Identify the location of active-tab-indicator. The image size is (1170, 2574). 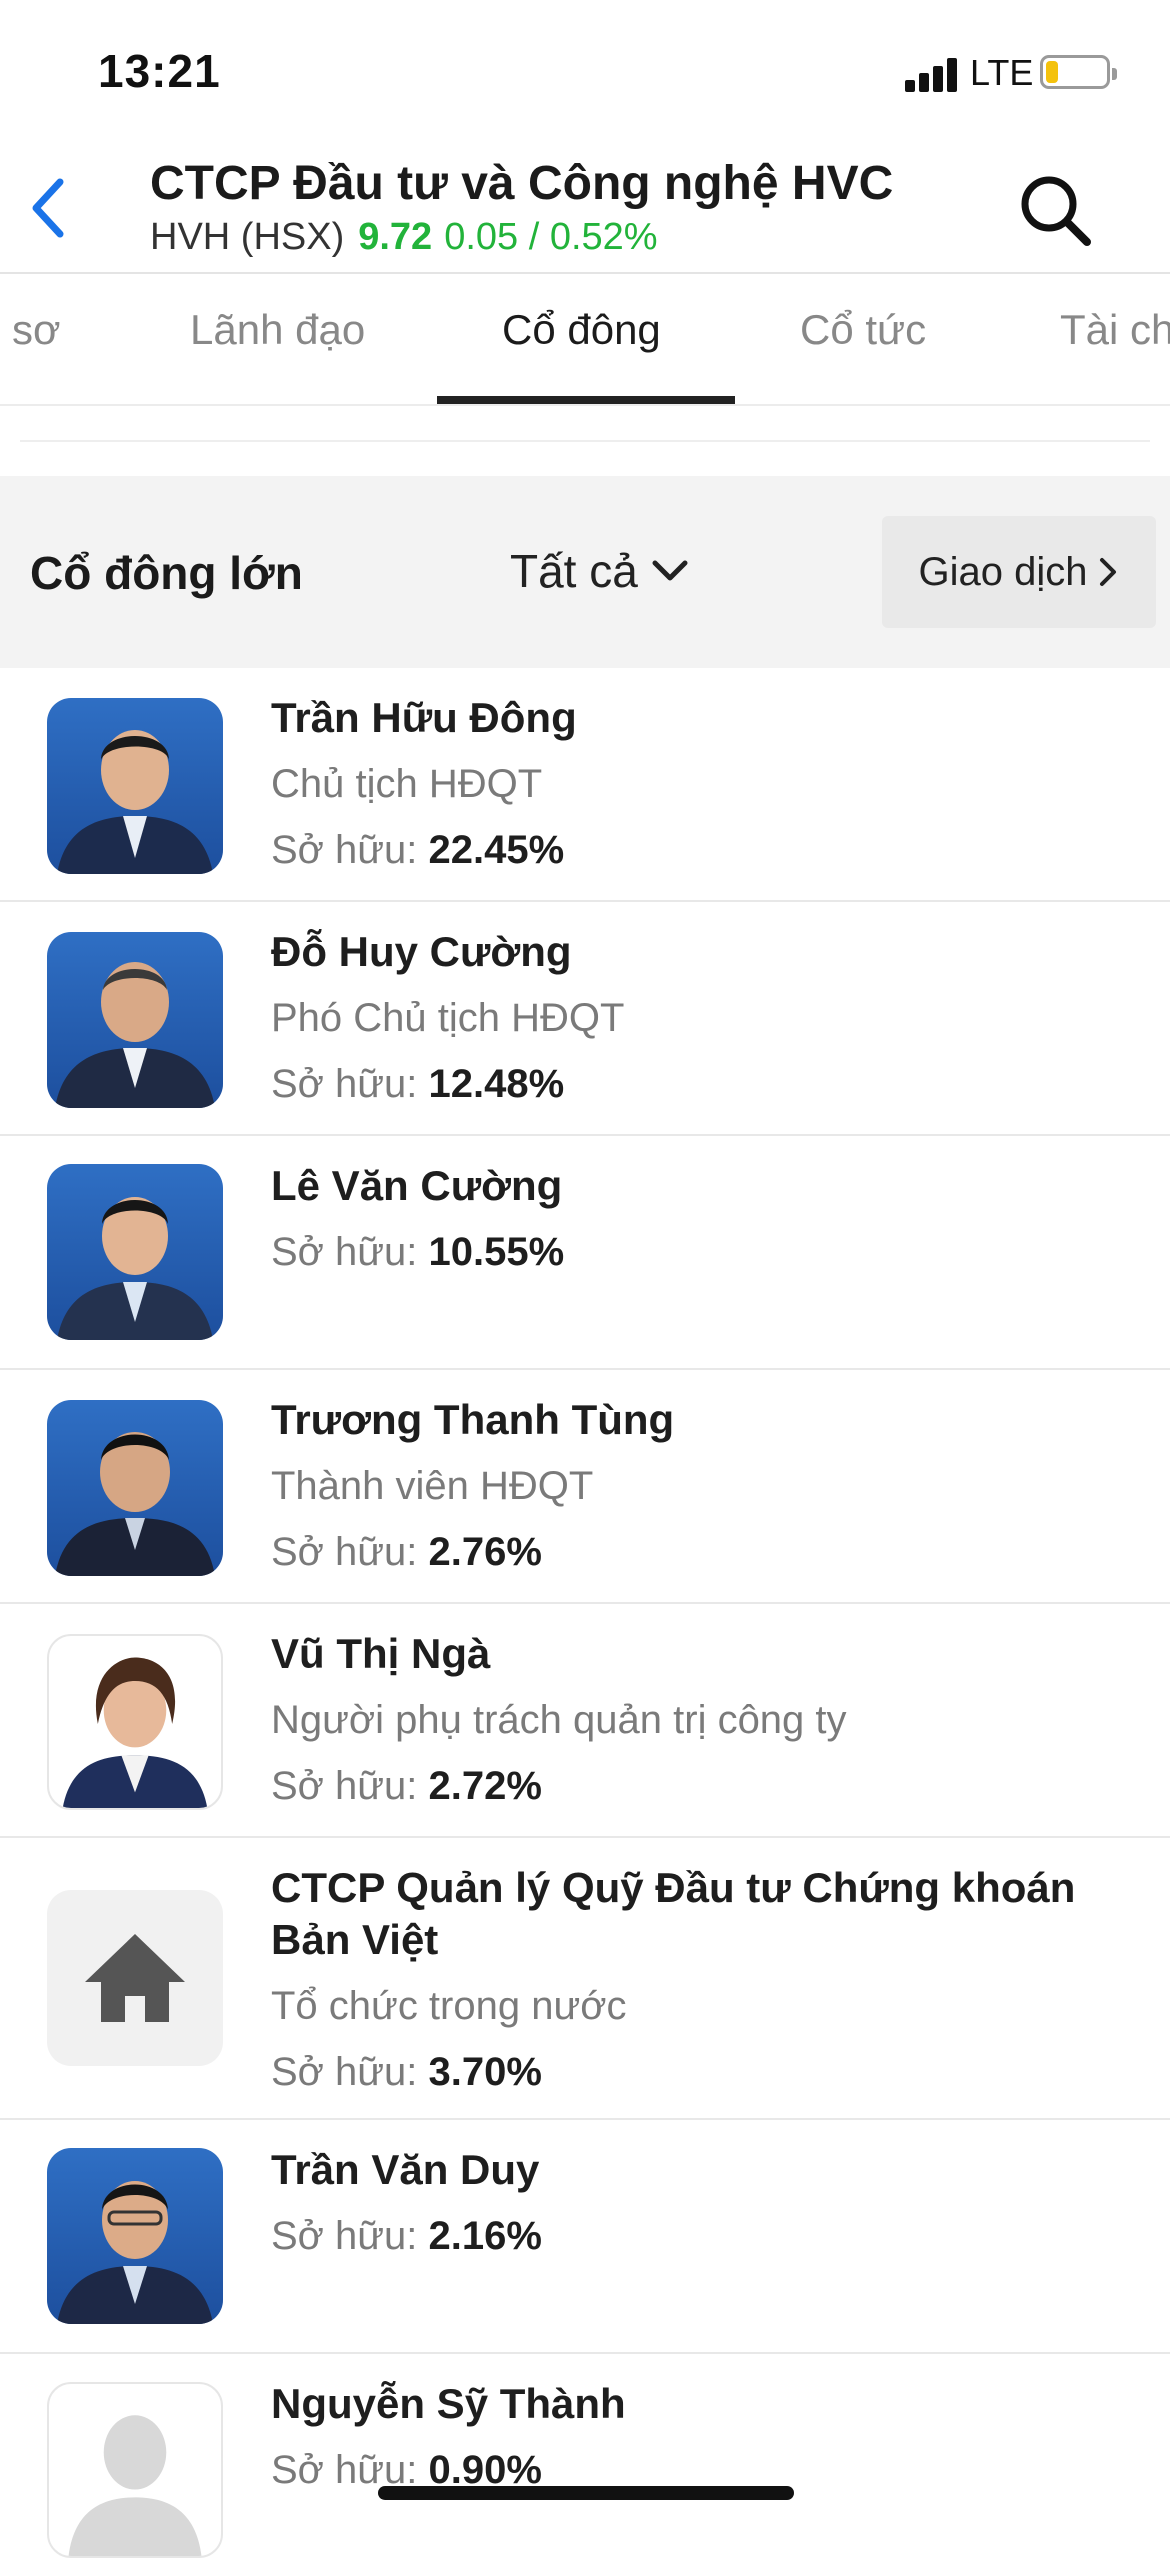
(586, 400).